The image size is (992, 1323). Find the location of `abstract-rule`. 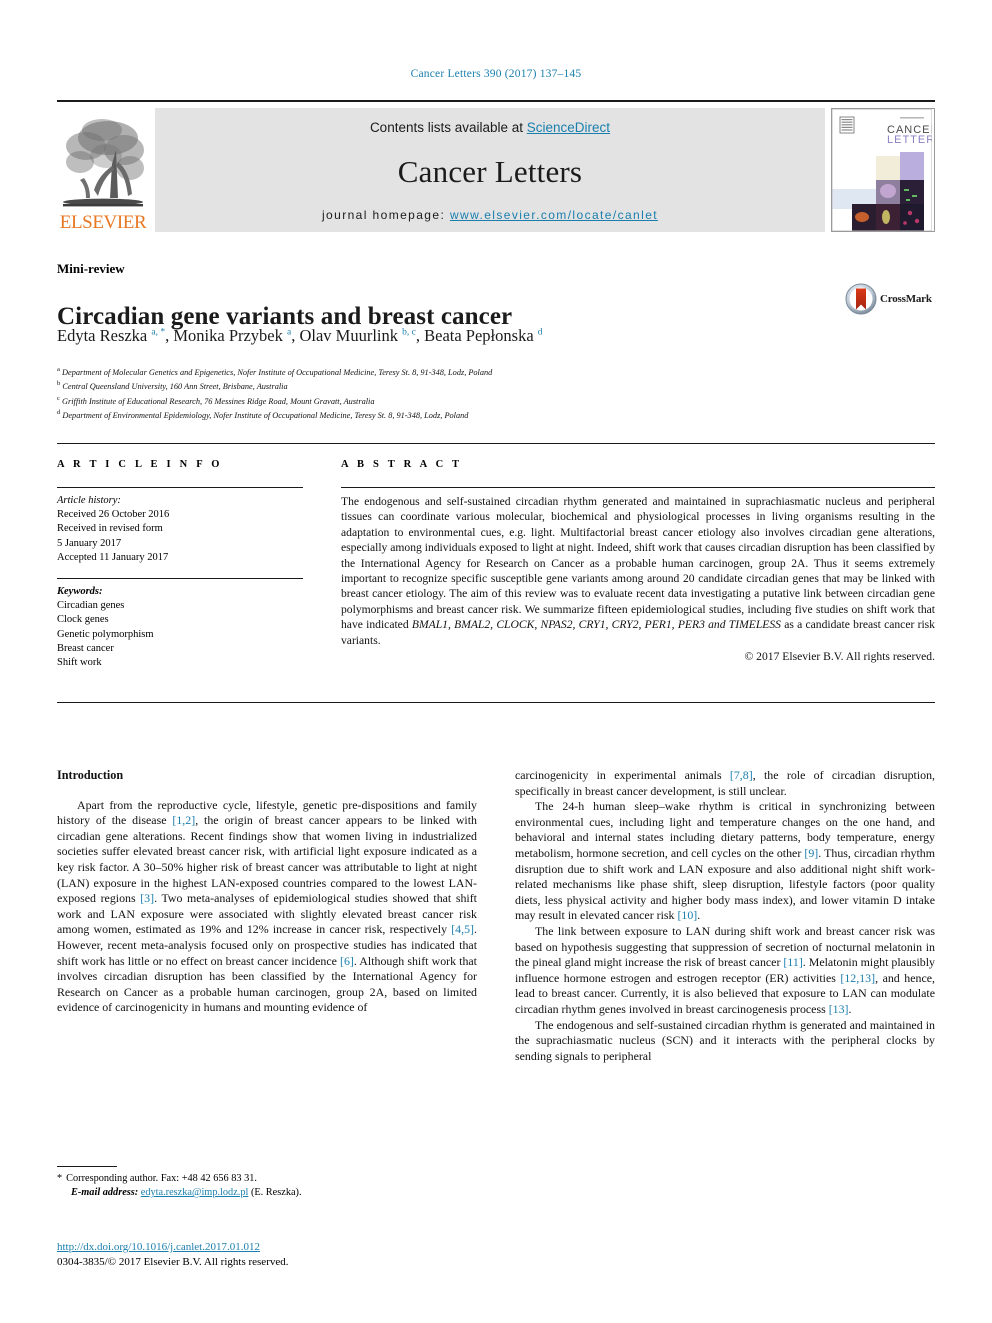

abstract-rule is located at coordinates (638, 487).